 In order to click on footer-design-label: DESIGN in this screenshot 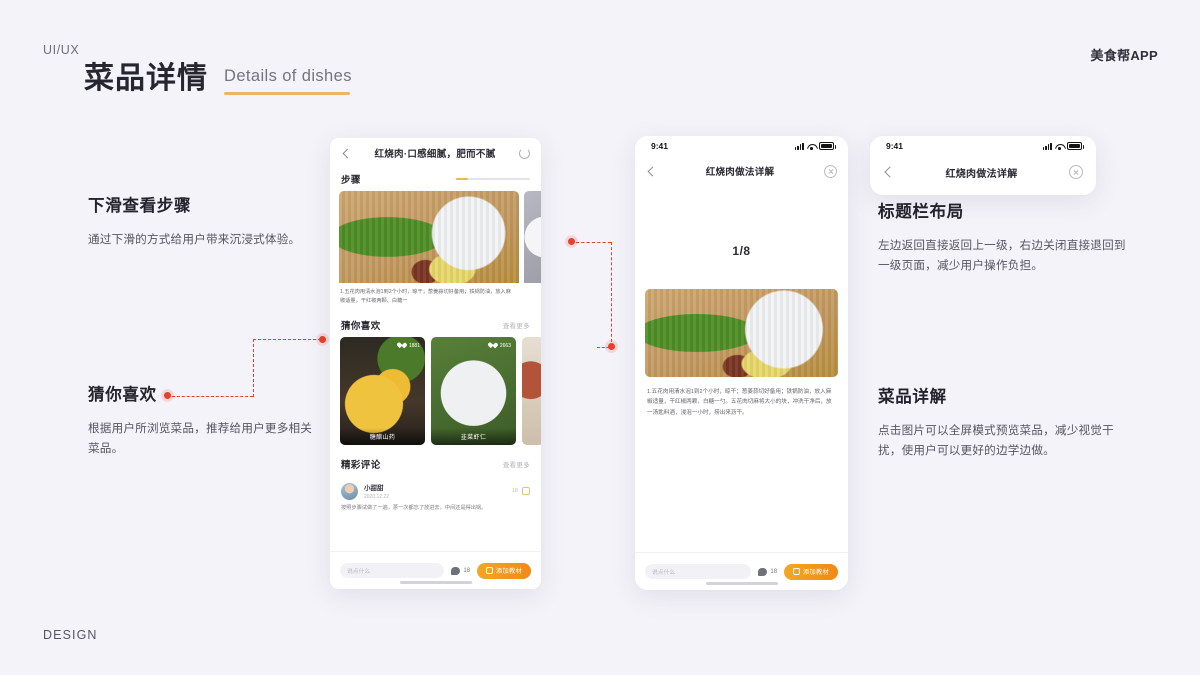, I will do `click(70, 635)`.